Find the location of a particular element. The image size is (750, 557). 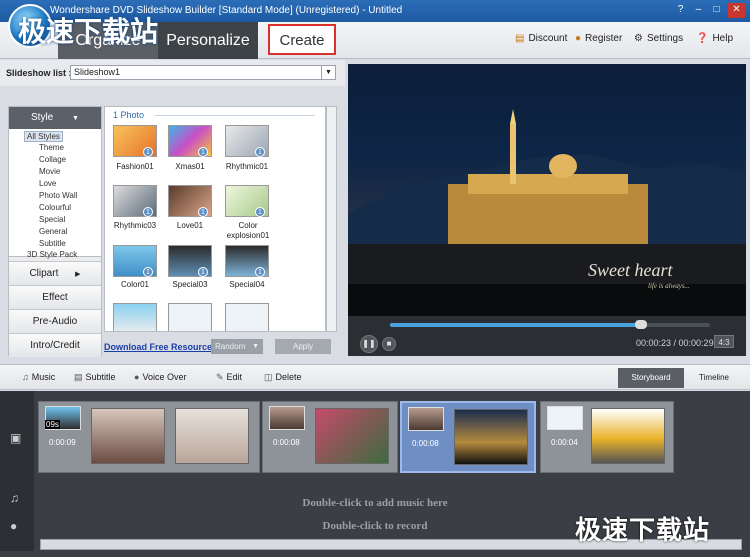

clipart-button: Clipart ▶ is located at coordinates (55, 273).